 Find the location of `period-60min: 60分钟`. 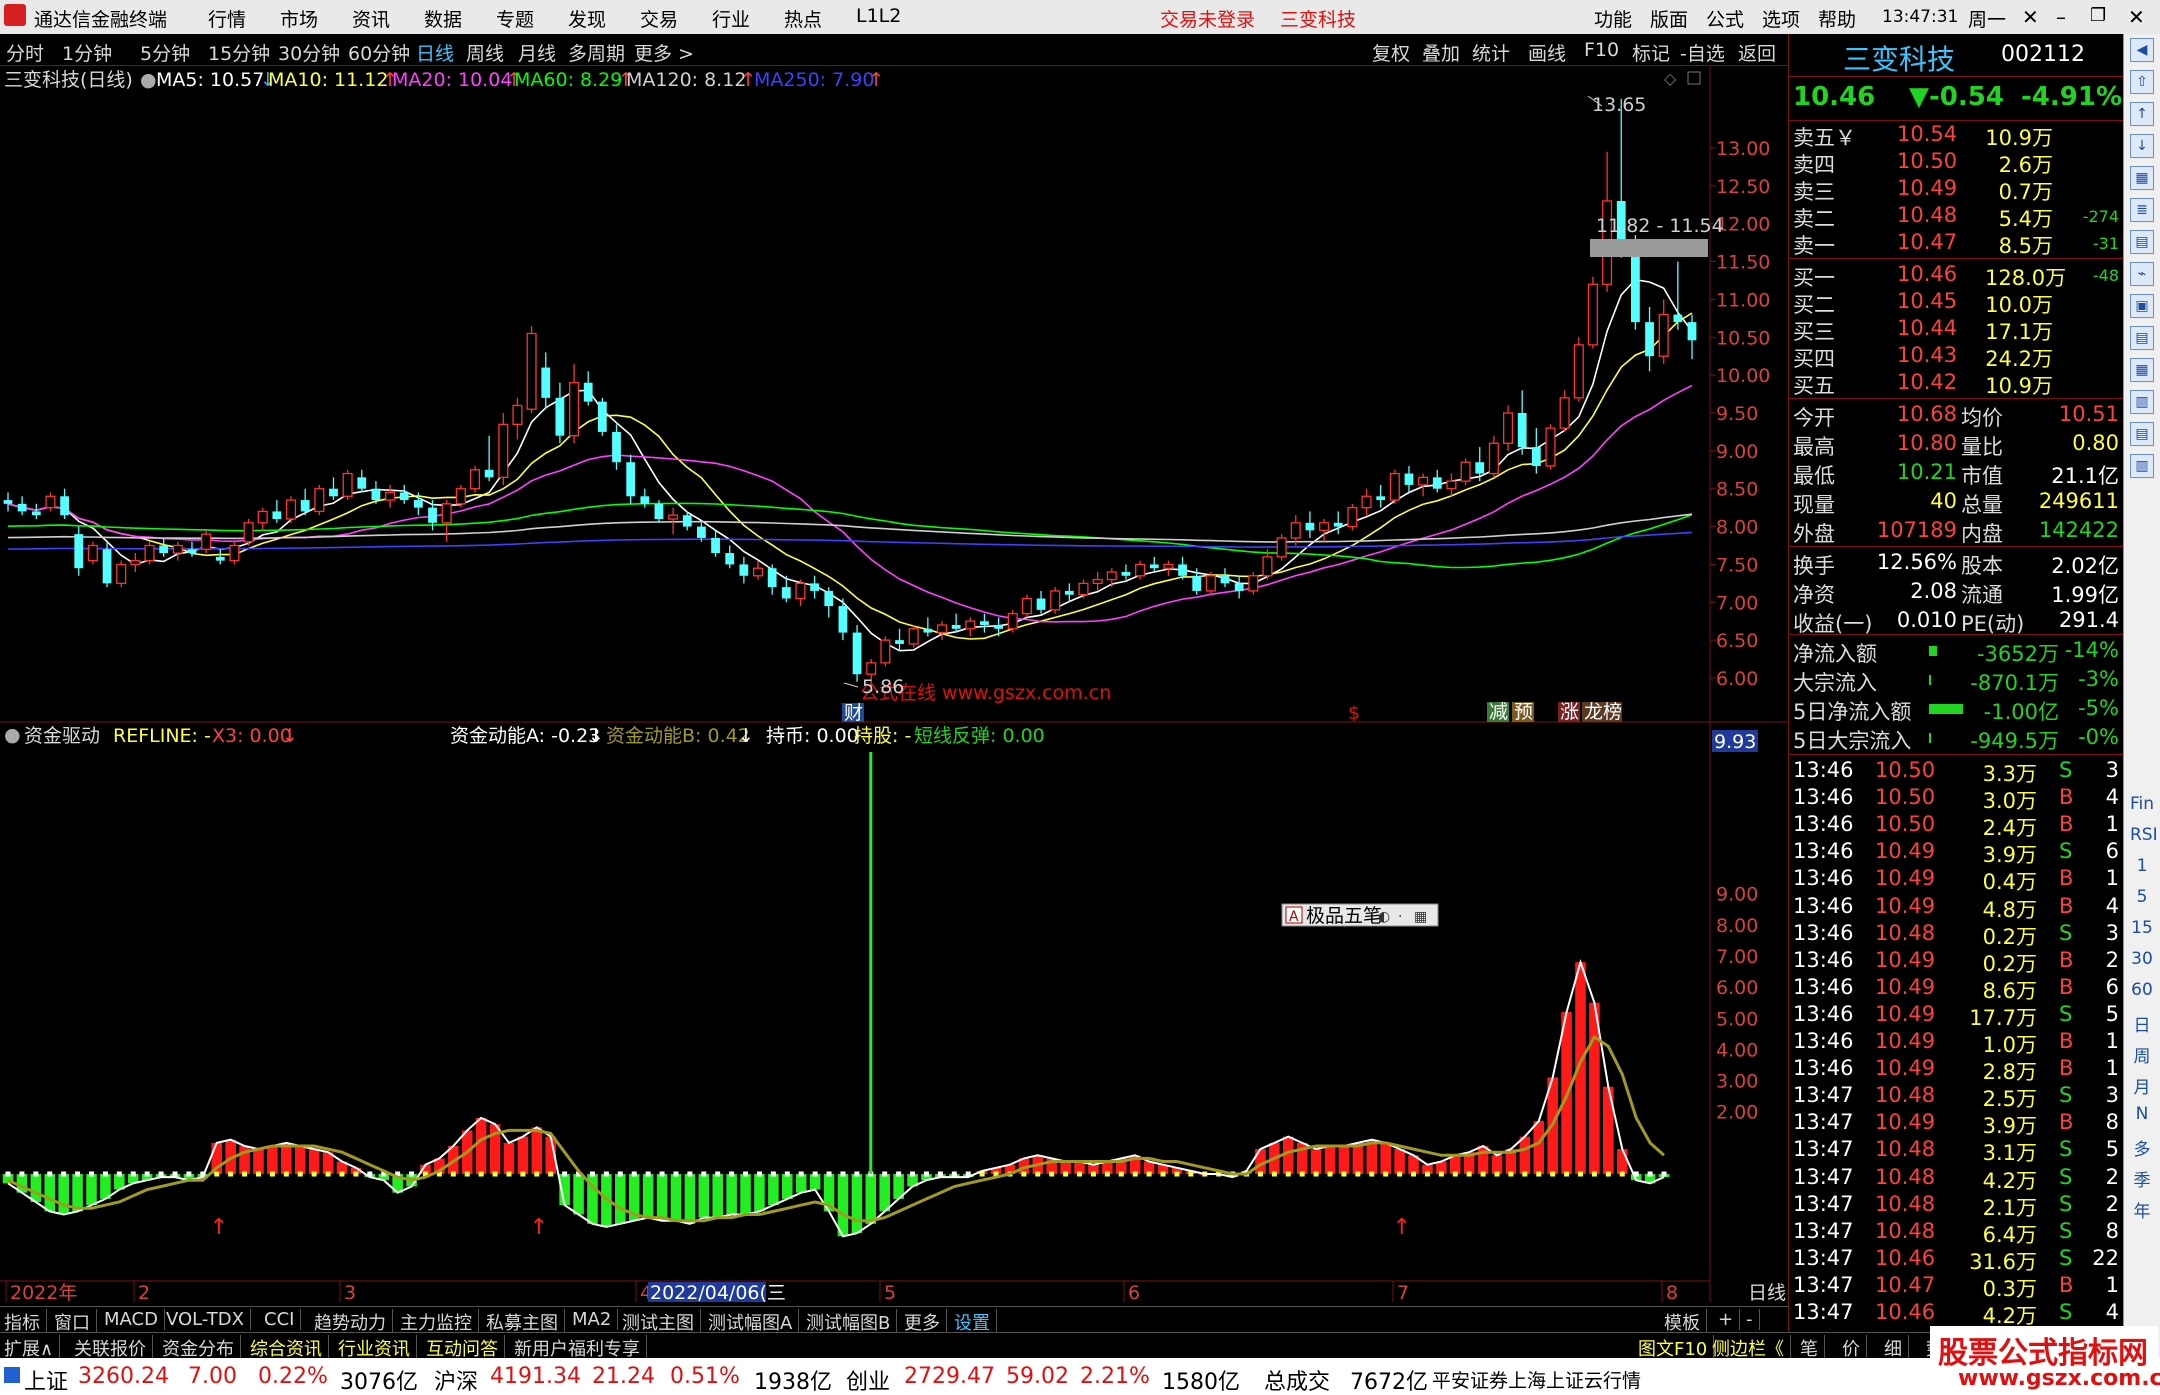

period-60min: 60分钟 is located at coordinates (379, 52).